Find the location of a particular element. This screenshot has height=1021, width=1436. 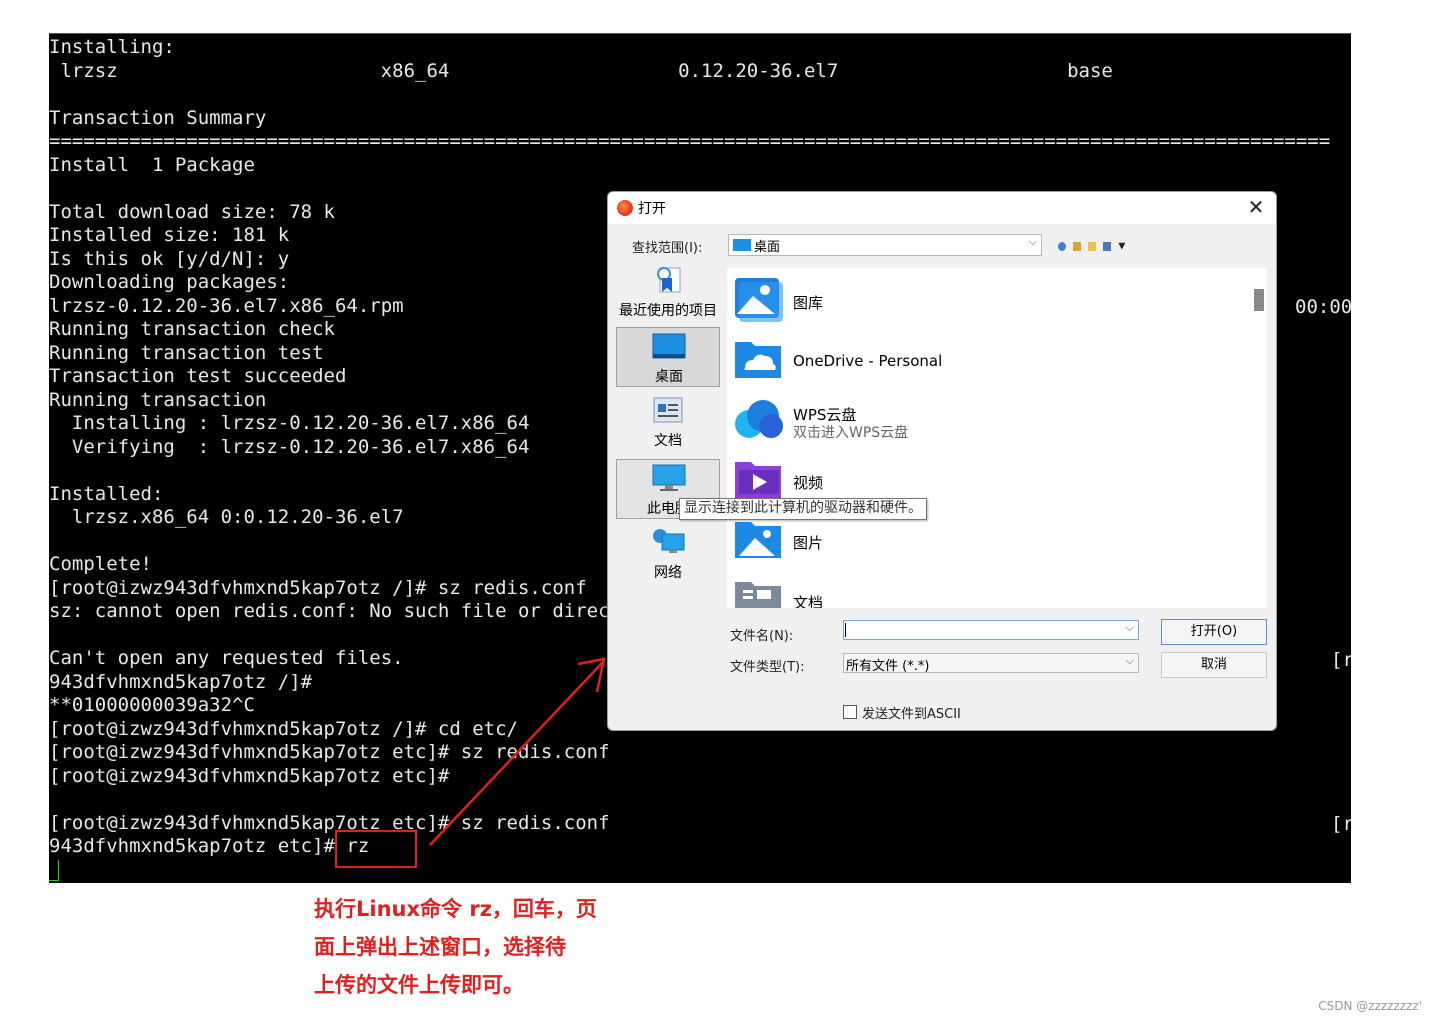

annotation-arrow is located at coordinates (517, 751).